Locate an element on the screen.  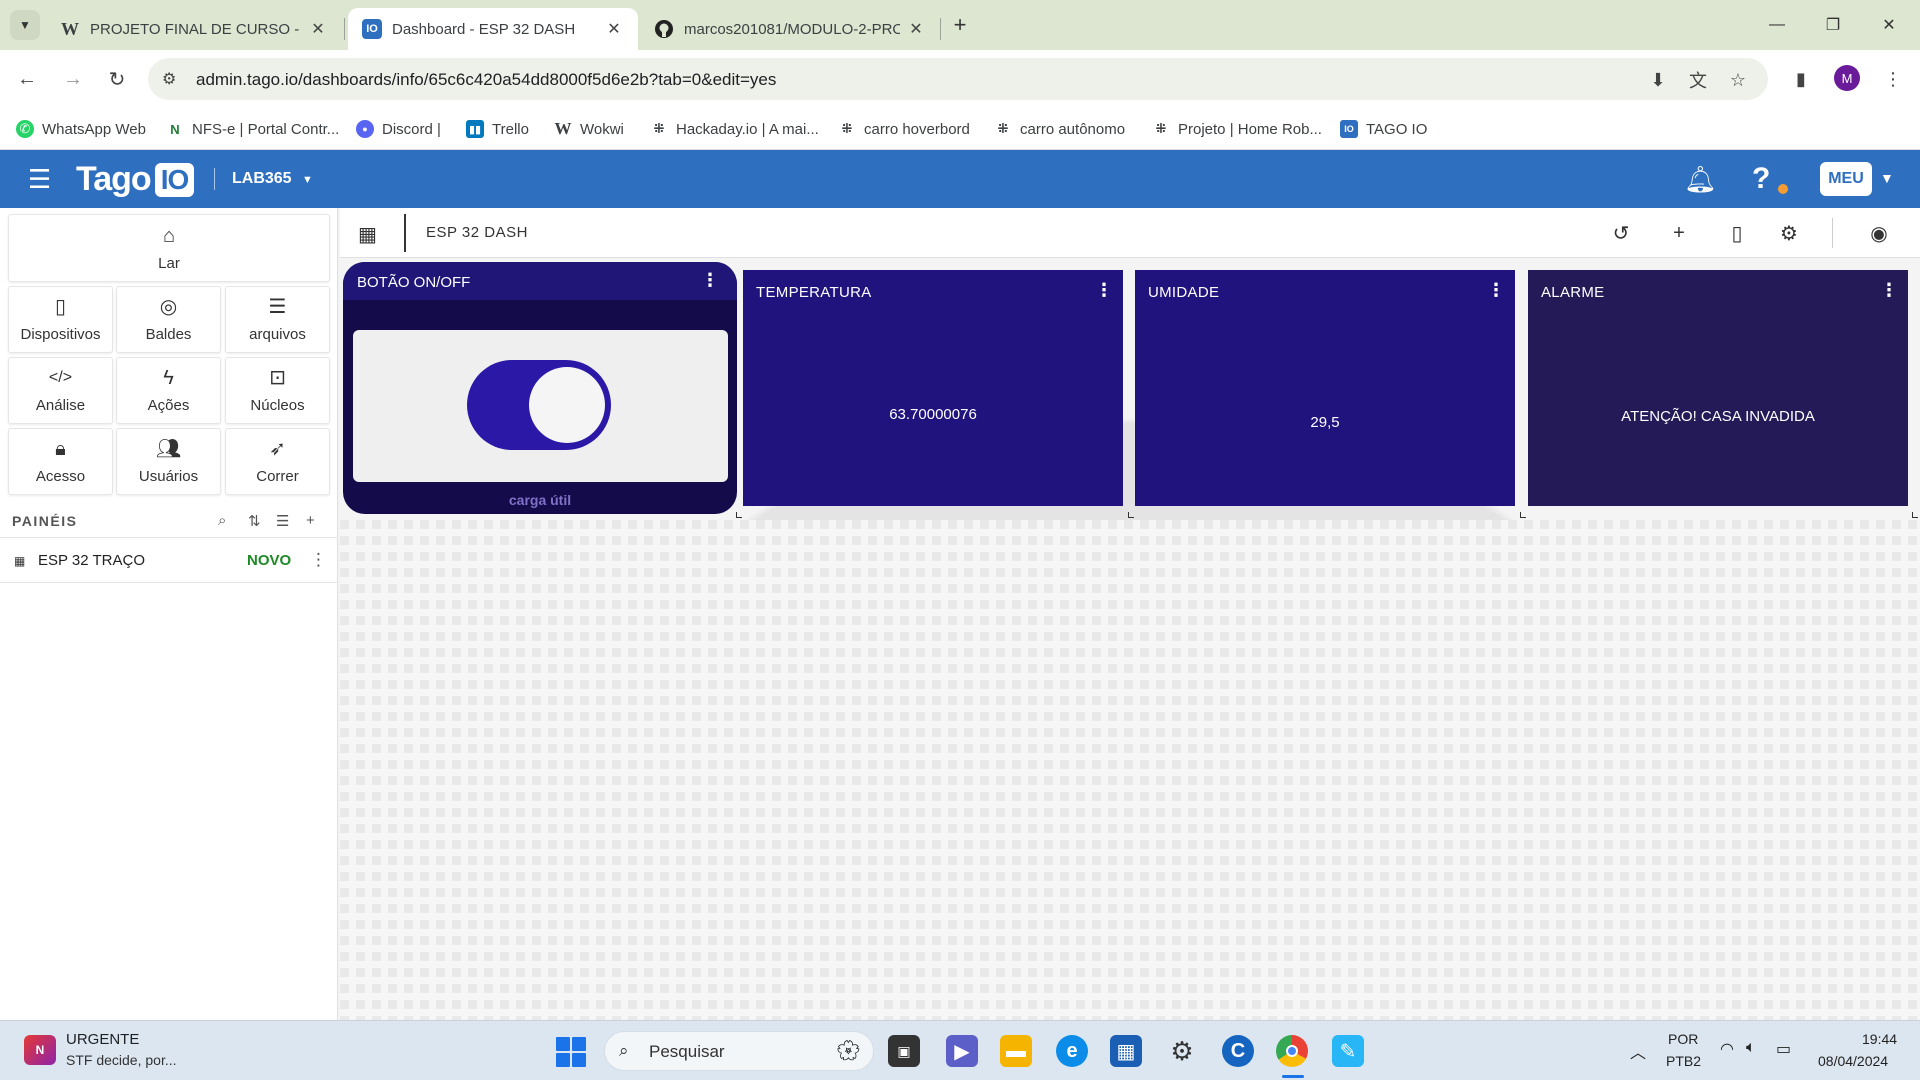
sidebar-item-cores: ⊡ Núcleos is located at coordinates (277, 390).